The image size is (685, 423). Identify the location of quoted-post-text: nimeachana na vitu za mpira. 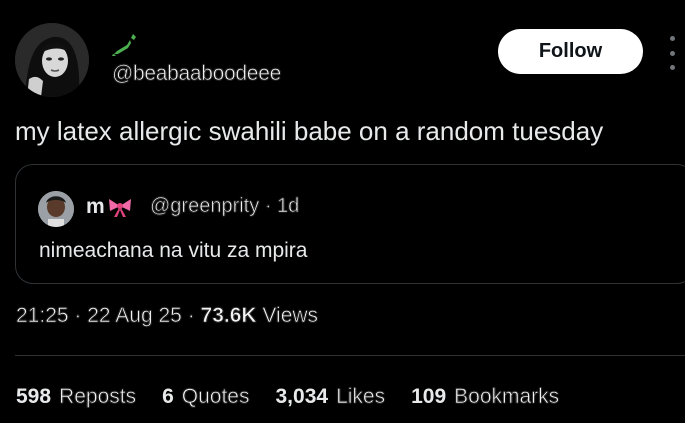
(173, 250).